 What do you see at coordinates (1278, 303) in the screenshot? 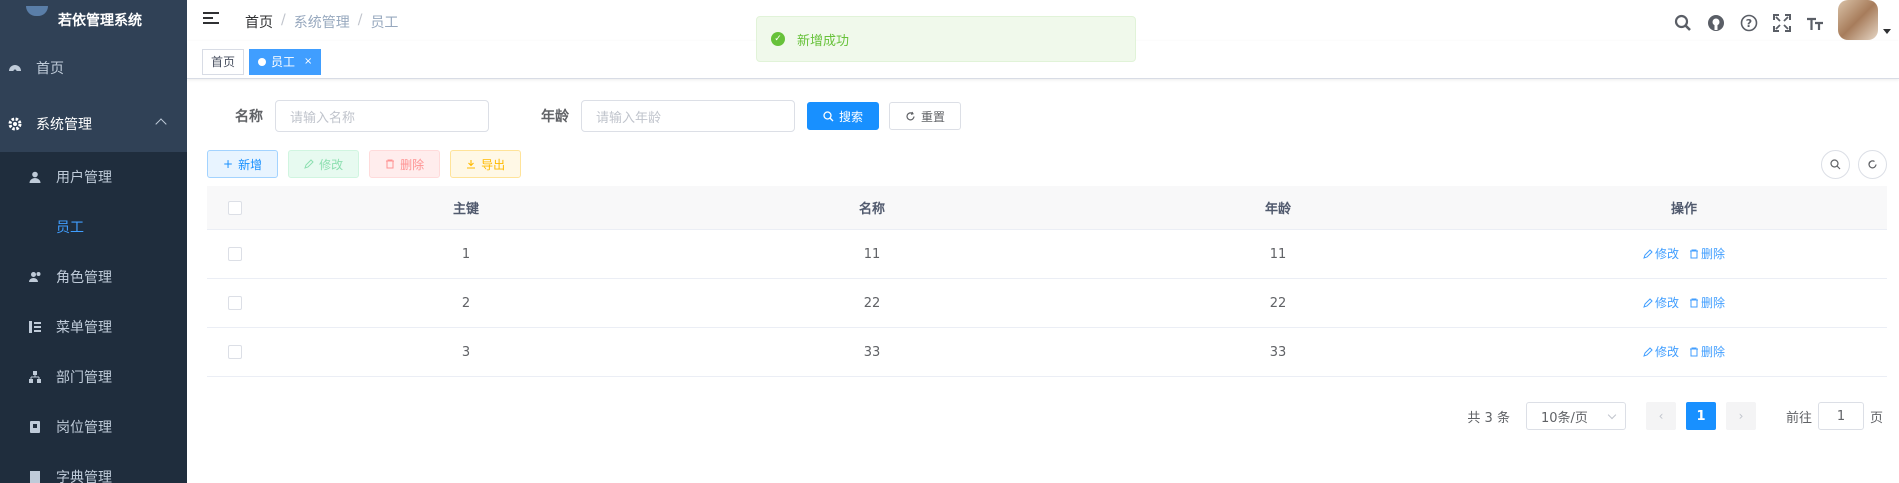
I see `cell-age: 22` at bounding box center [1278, 303].